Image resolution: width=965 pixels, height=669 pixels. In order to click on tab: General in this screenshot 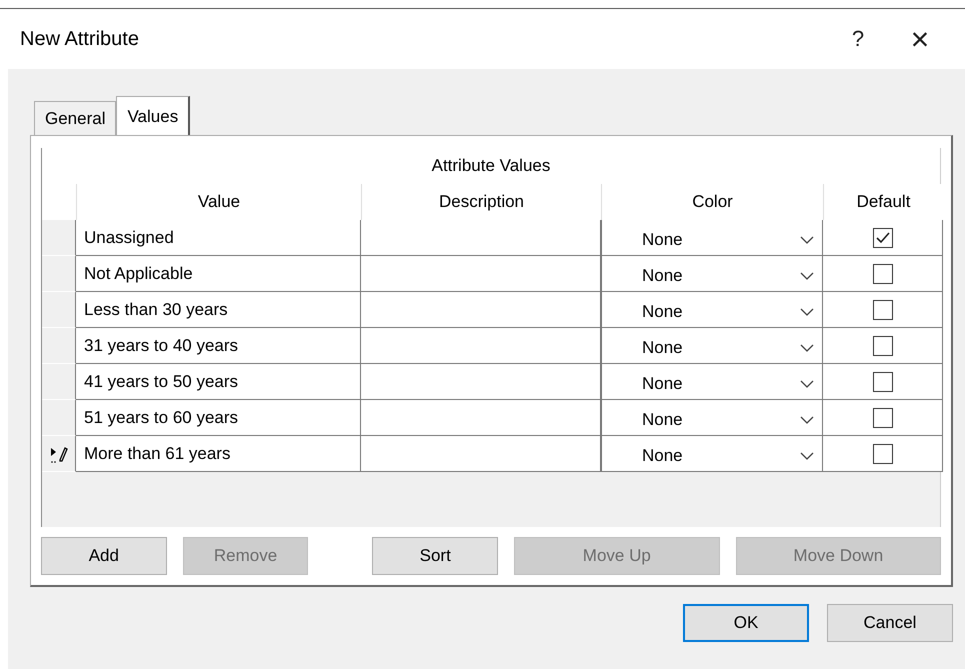, I will do `click(75, 118)`.